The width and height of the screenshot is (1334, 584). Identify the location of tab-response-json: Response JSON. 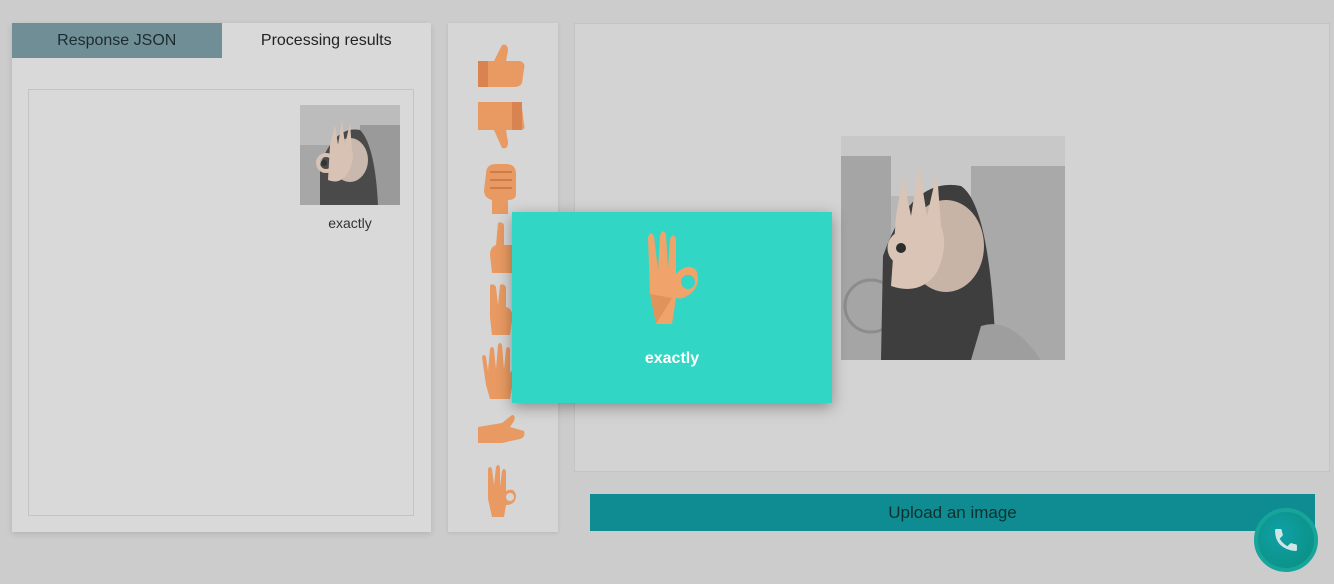
(117, 40).